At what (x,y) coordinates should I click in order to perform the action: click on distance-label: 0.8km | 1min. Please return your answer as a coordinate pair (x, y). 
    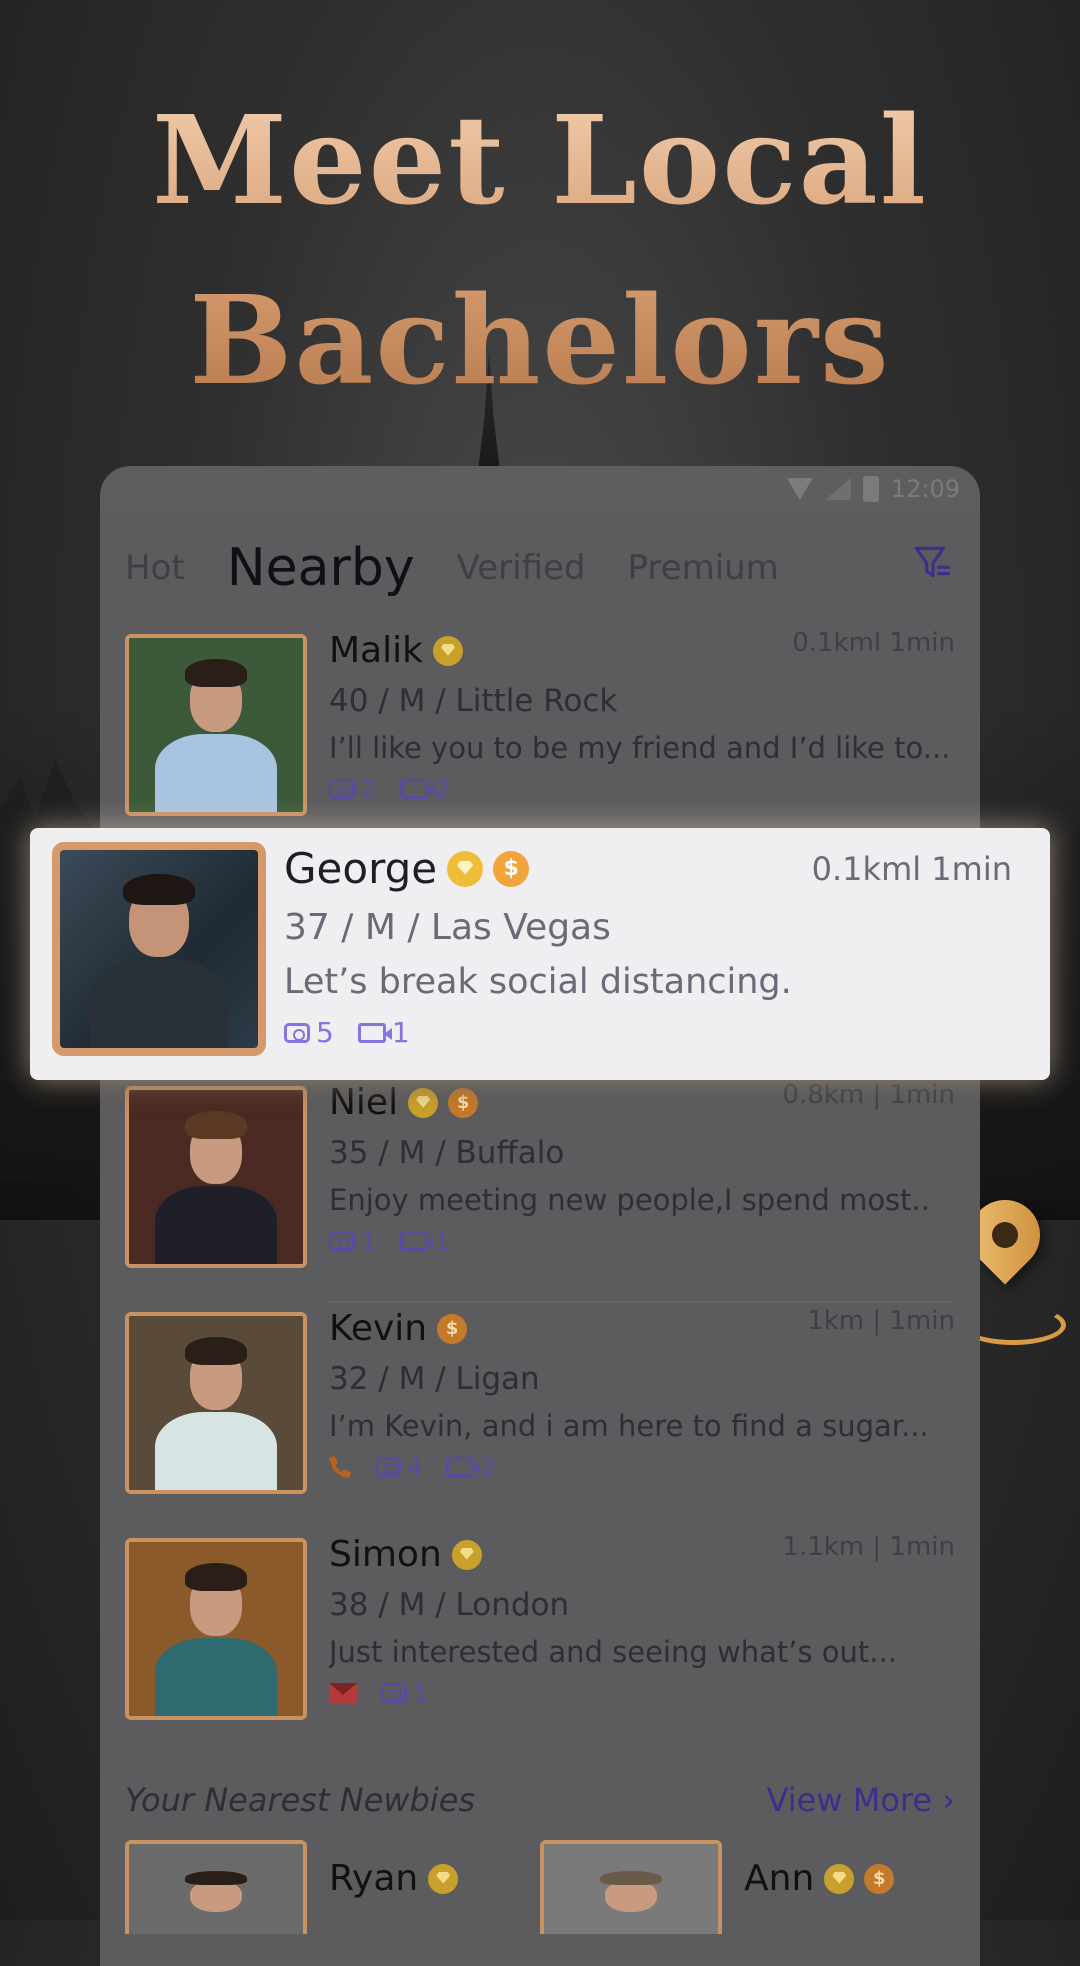
    Looking at the image, I should click on (868, 1095).